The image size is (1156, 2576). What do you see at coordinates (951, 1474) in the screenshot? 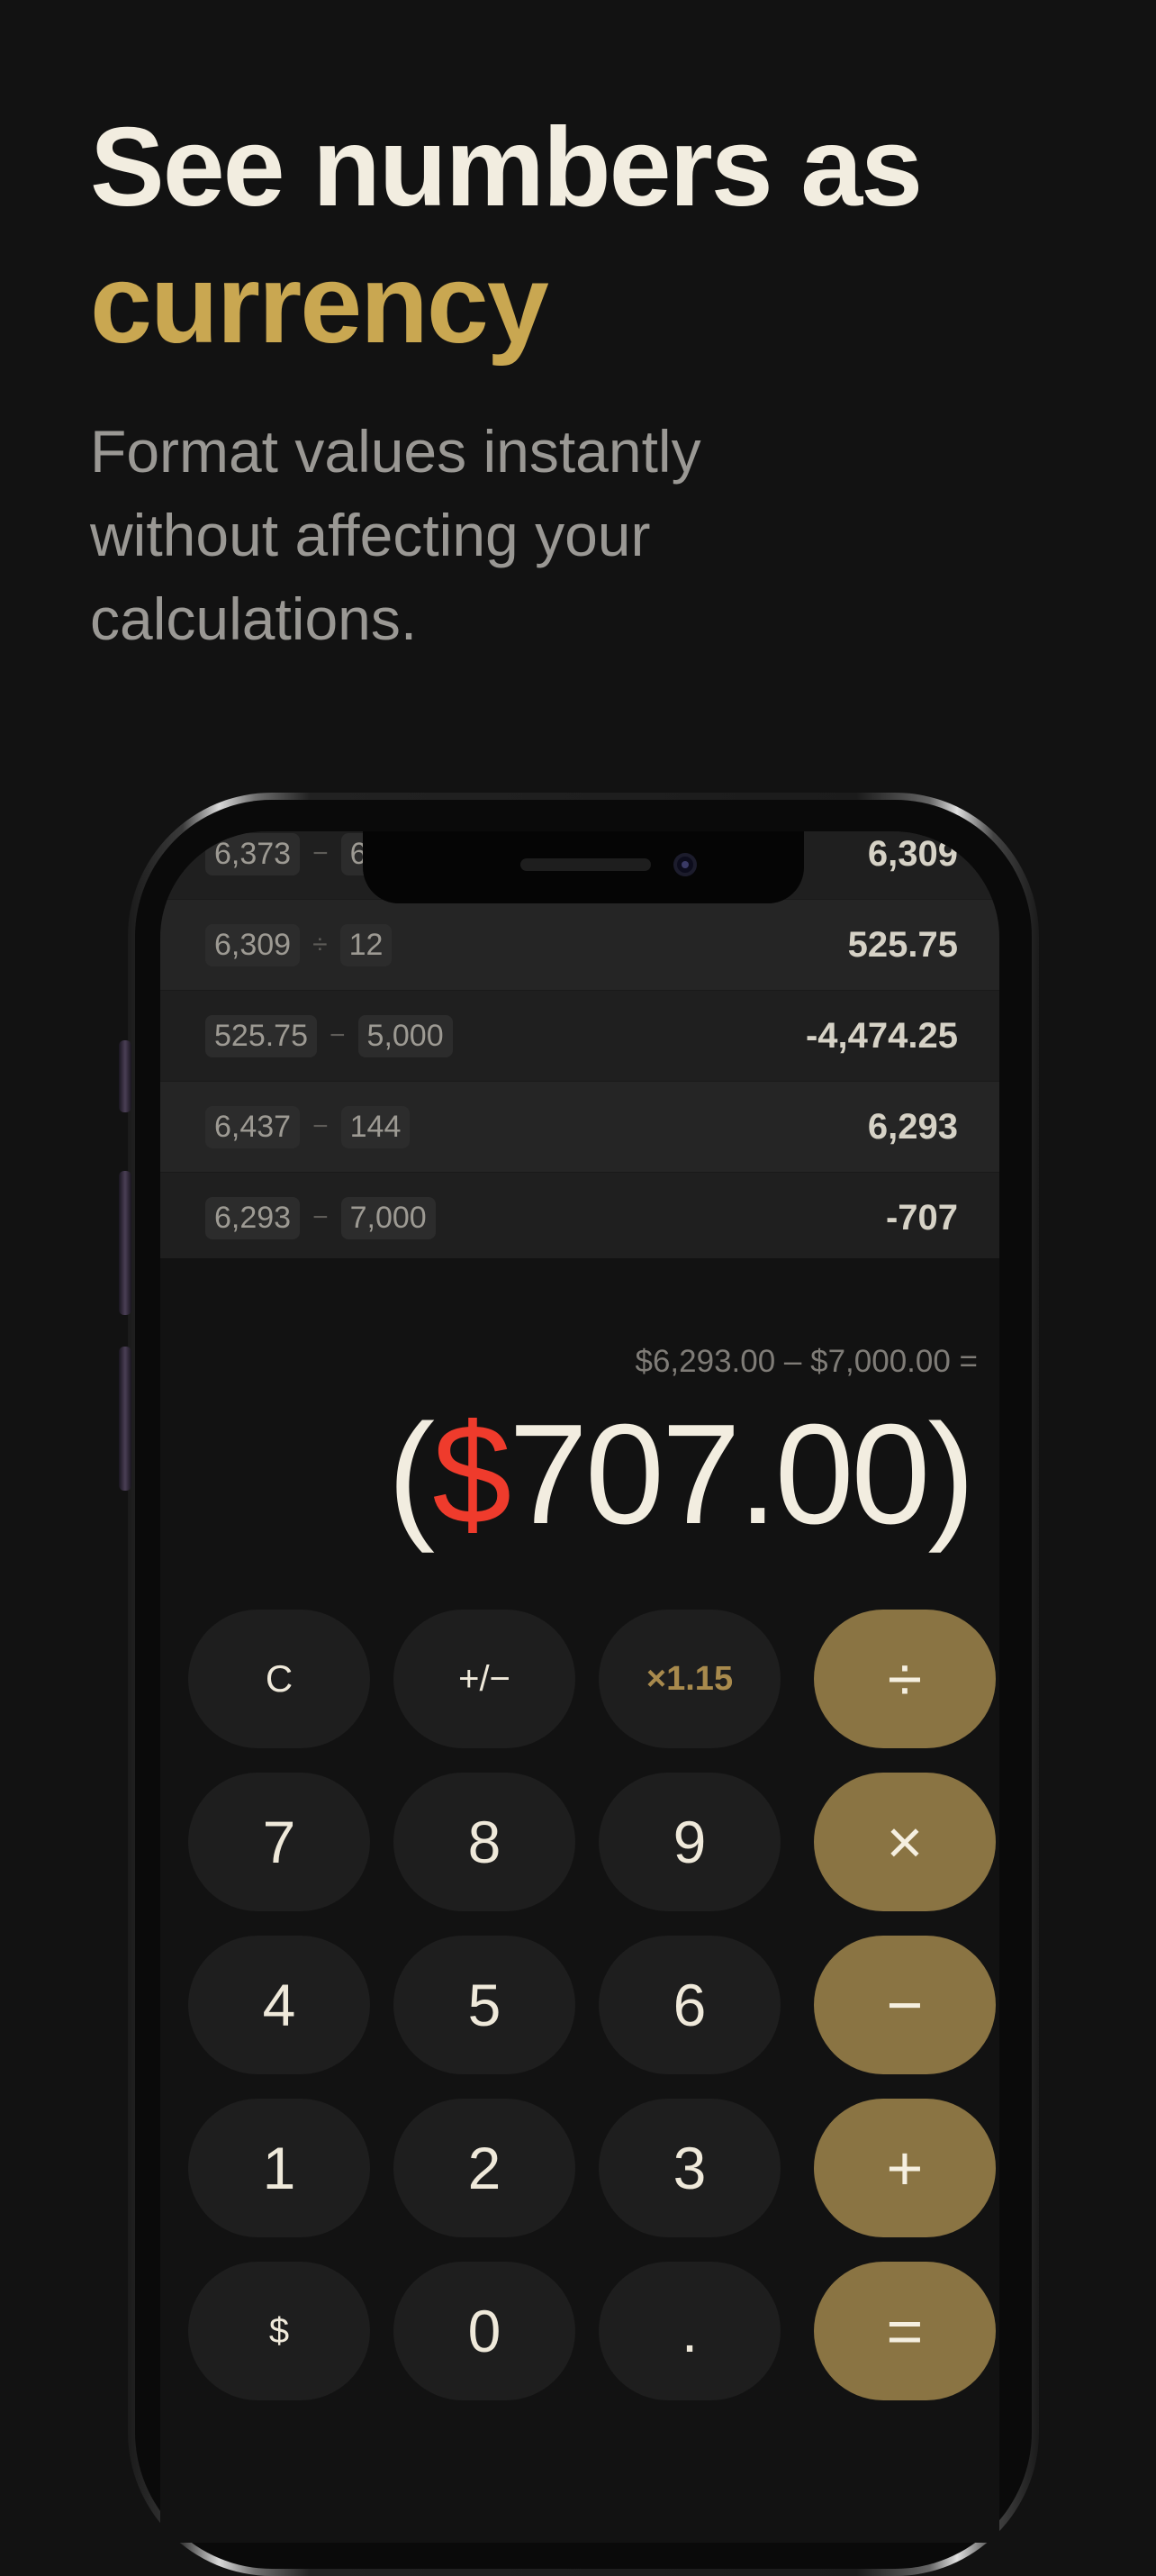
I see `close-paren: )` at bounding box center [951, 1474].